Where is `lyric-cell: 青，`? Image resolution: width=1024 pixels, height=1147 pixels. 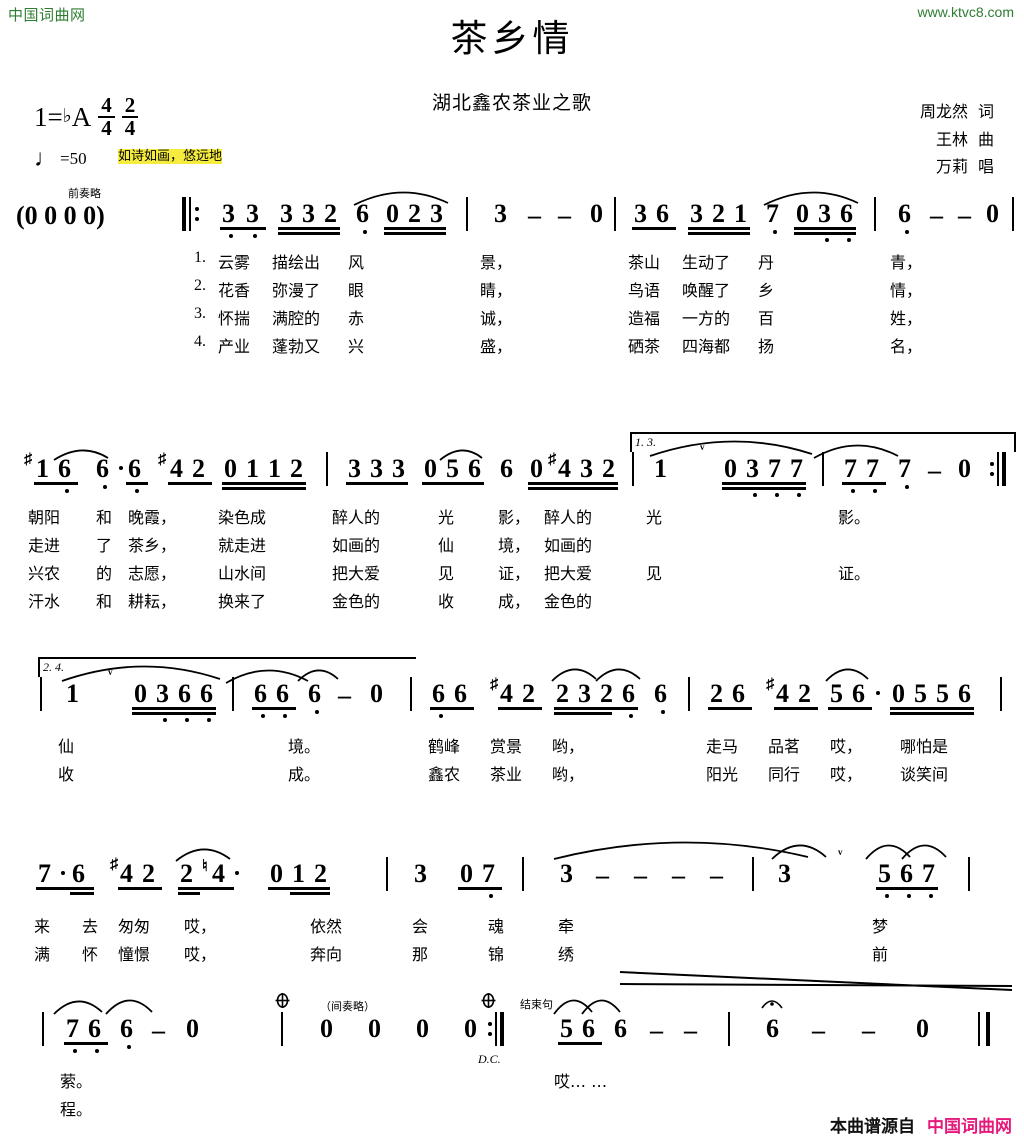
lyric-cell: 青， is located at coordinates (906, 262).